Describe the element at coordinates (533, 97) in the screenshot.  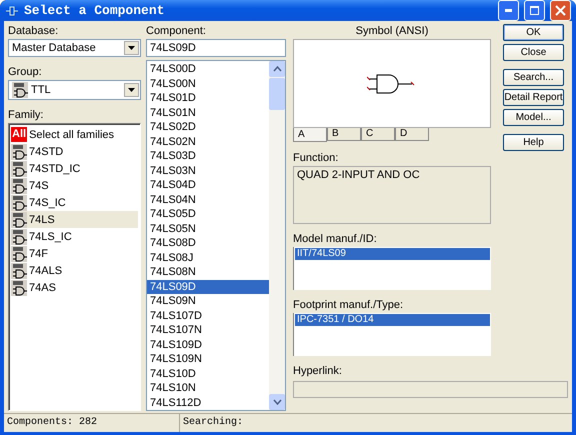
I see `dialog-button: Detail Report` at that location.